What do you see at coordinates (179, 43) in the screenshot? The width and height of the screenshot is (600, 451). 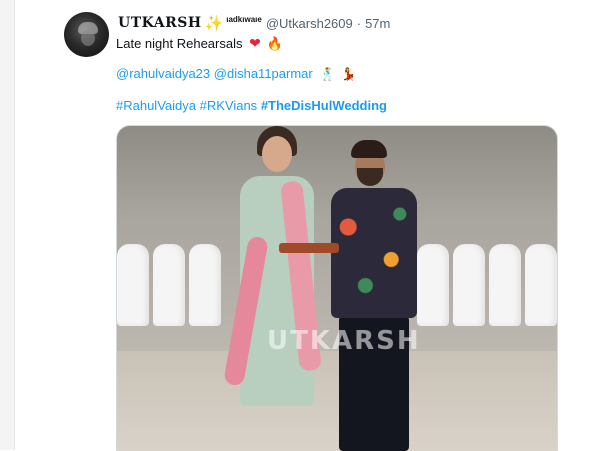 I see `tweet-text-body: Late night Rehearsals` at bounding box center [179, 43].